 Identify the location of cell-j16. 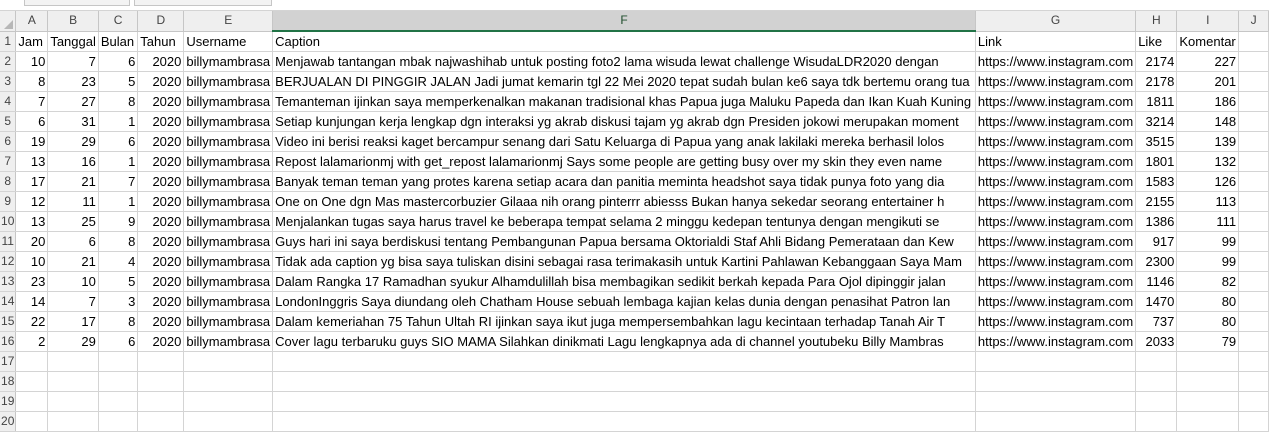
(1253, 341).